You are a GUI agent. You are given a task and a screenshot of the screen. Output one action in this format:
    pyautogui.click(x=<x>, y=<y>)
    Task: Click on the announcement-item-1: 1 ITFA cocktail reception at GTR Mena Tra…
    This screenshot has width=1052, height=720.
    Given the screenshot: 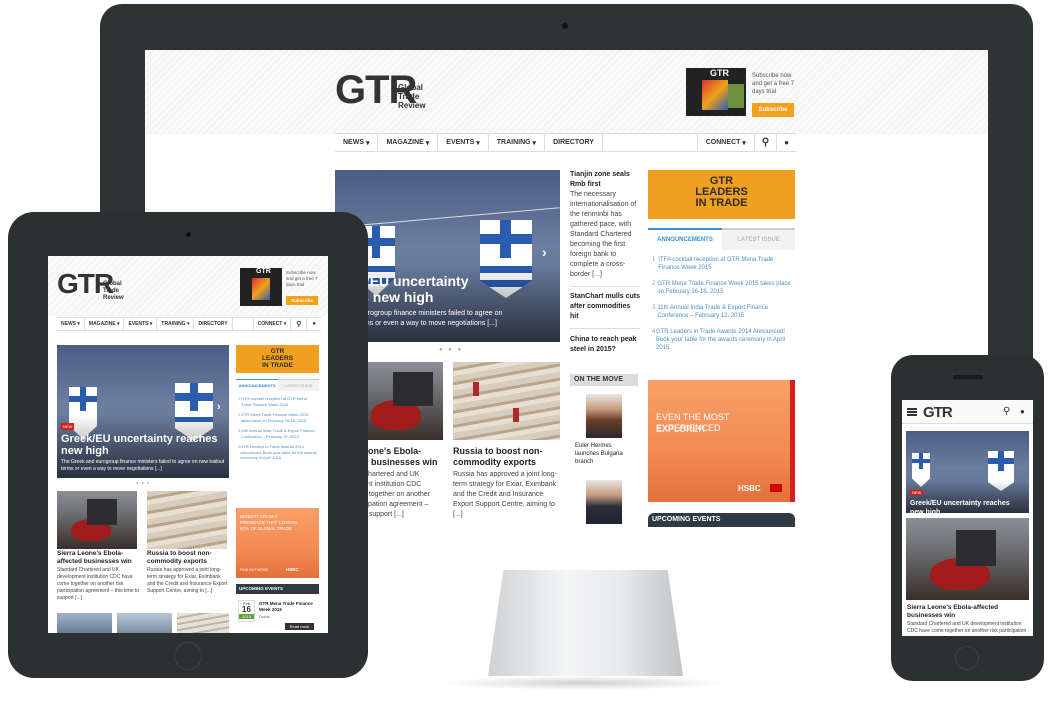 What is the action you would take?
    pyautogui.click(x=722, y=264)
    